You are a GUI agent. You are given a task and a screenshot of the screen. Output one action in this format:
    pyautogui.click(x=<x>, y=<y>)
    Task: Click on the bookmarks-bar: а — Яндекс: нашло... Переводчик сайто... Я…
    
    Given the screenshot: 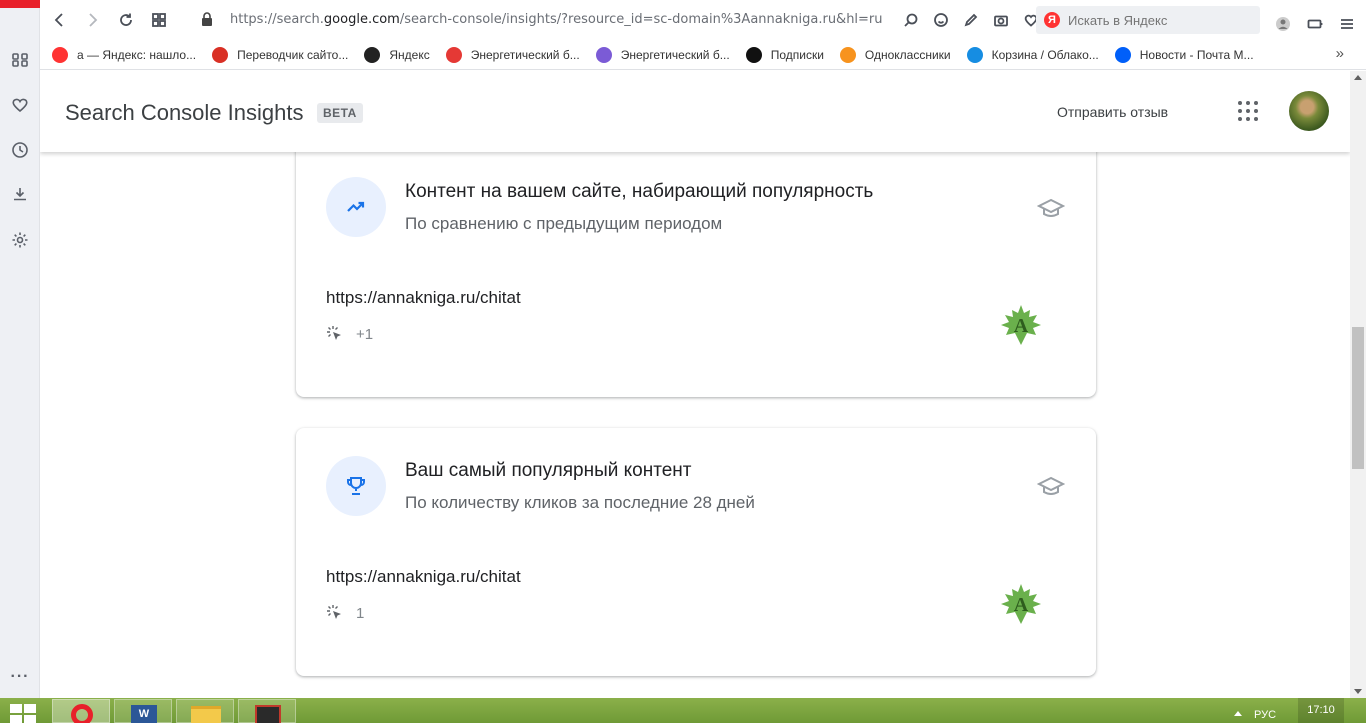 What is the action you would take?
    pyautogui.click(x=703, y=55)
    